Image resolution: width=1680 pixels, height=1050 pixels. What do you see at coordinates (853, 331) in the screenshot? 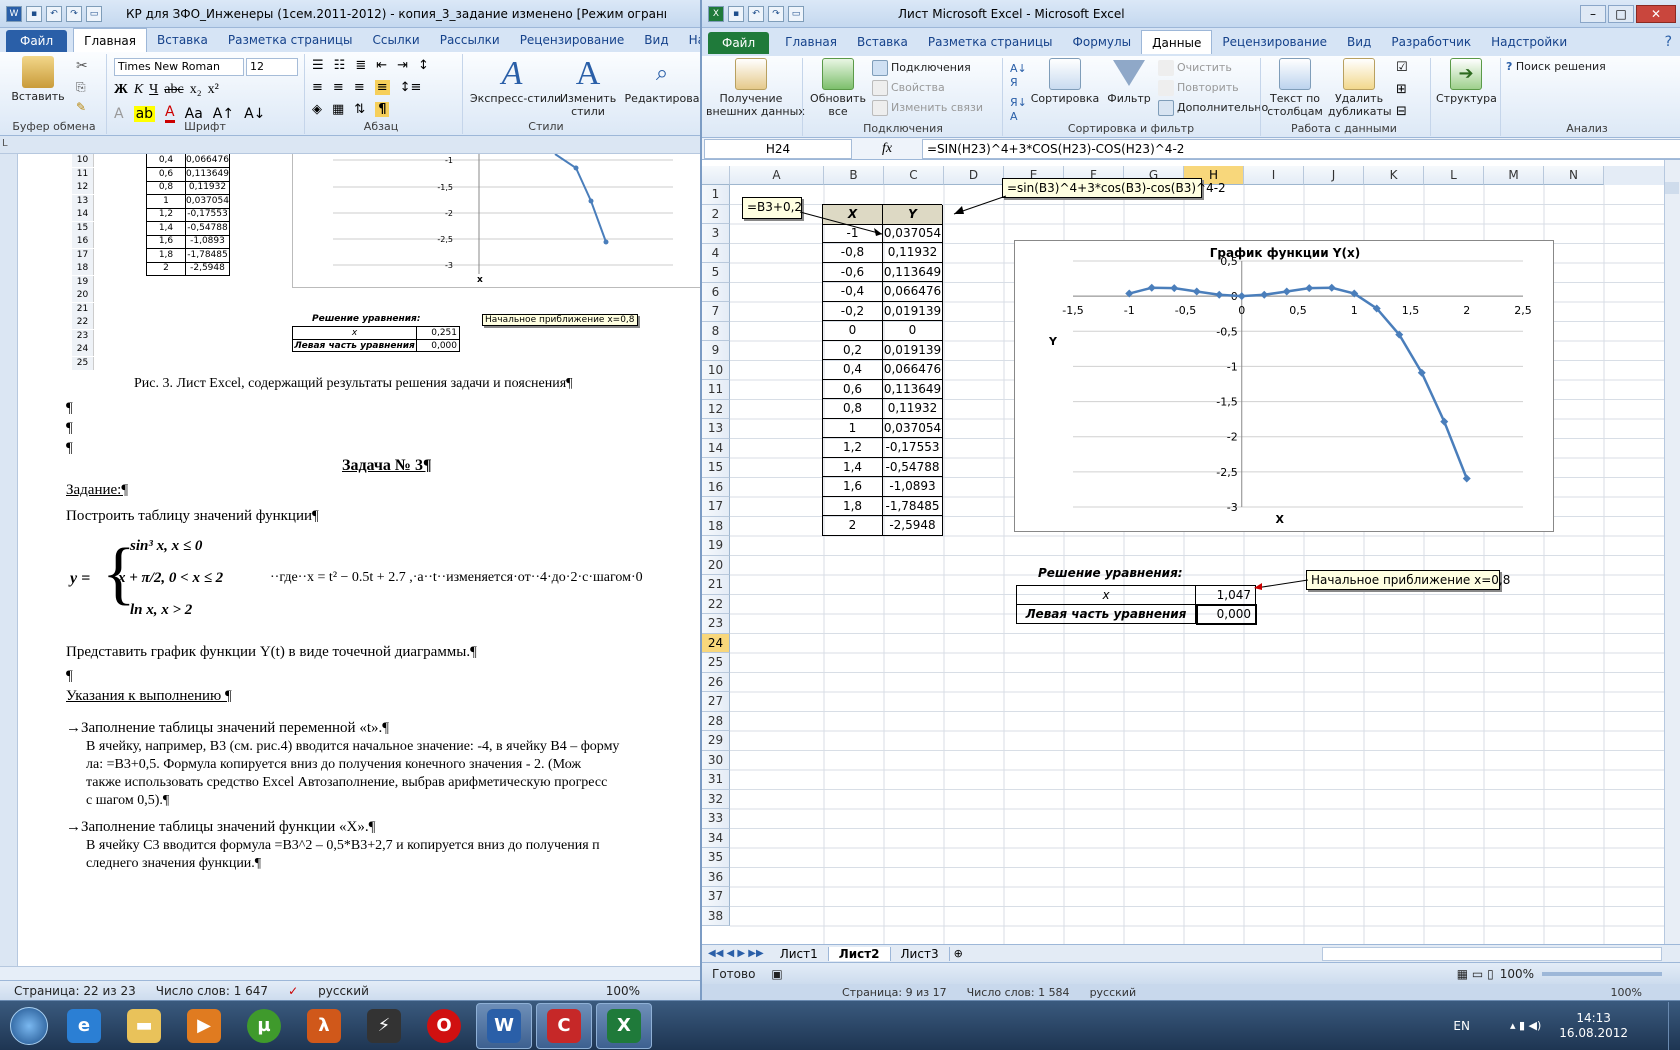
I see `cell-x: 0` at bounding box center [853, 331].